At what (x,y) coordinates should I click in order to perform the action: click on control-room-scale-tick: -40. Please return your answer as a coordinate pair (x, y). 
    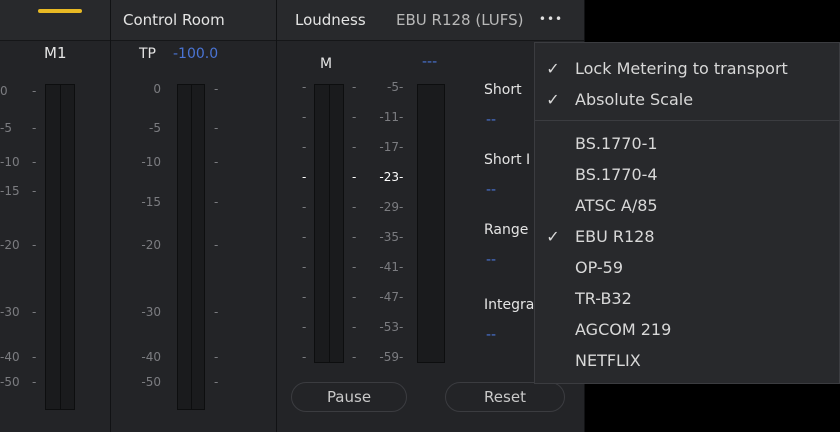
    Looking at the image, I should click on (151, 357).